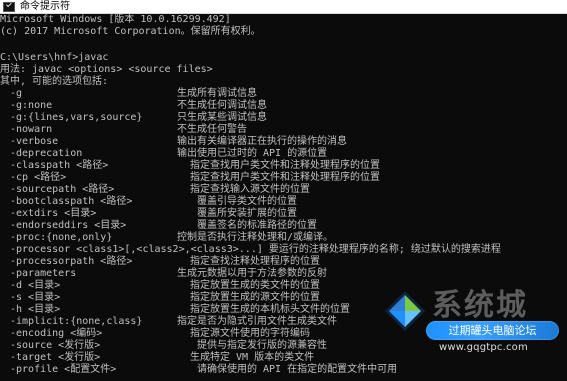 This screenshot has width=567, height=381. I want to click on site-watermark: 系统城 过期罐头电脑论坛 www.gqgtpc.com, so click(472, 323).